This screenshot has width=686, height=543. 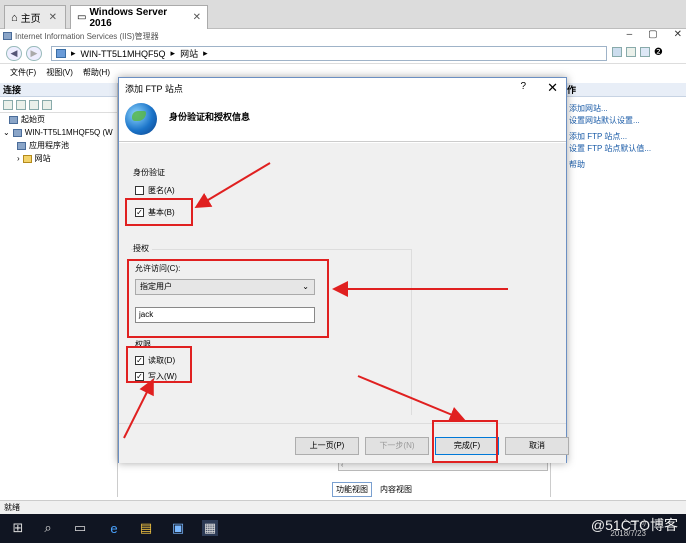 I want to click on arrow-to-permissions, so click(x=138, y=408).